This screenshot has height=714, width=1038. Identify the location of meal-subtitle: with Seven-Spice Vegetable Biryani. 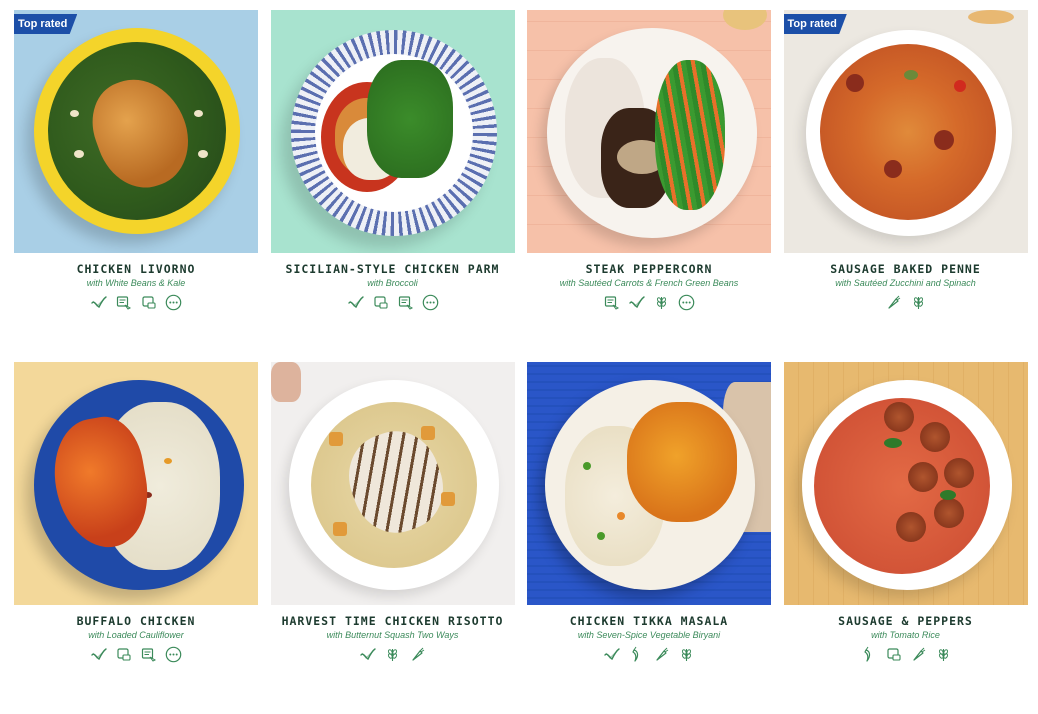
(649, 635).